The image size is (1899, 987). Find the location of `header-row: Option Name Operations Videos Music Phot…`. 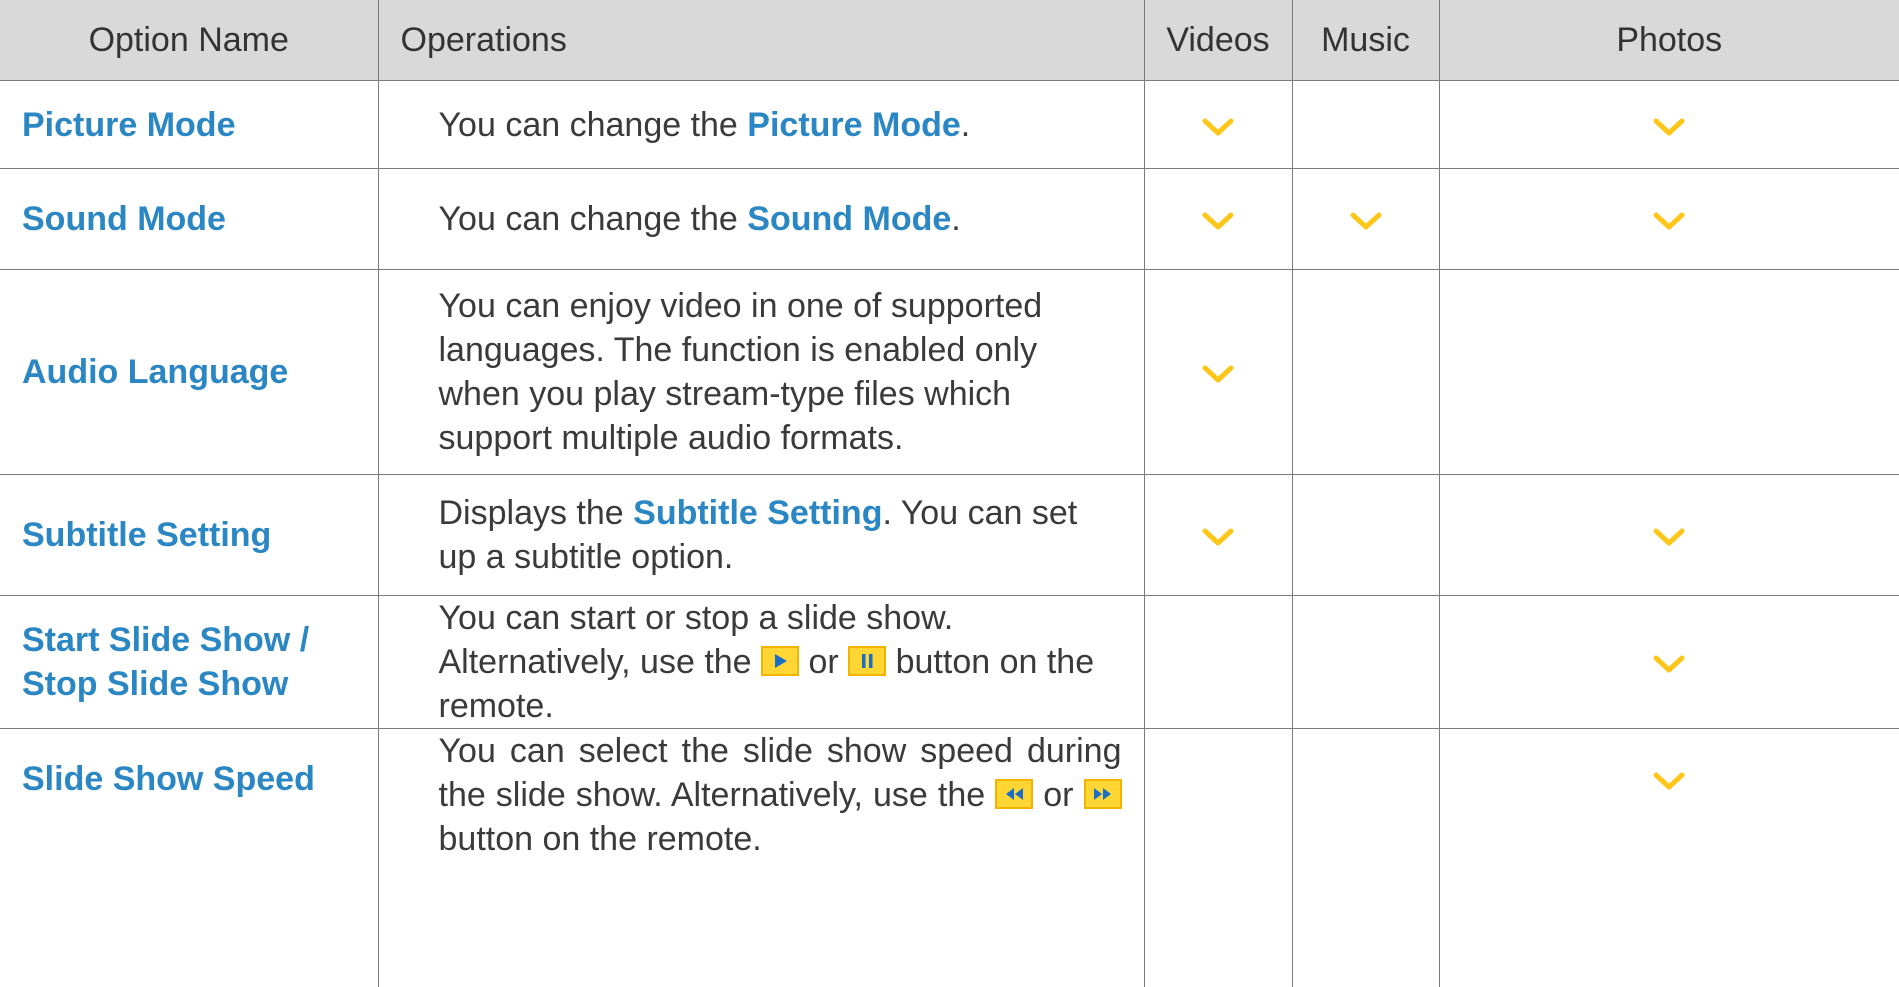

header-row: Option Name Operations Videos Music Phot… is located at coordinates (949, 40).